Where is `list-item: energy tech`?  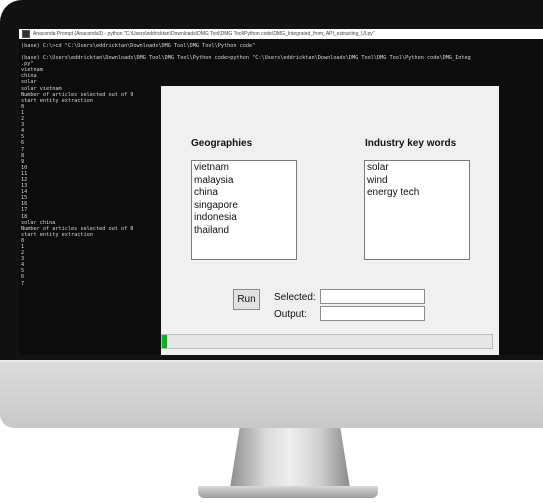
list-item: energy tech is located at coordinates (417, 193).